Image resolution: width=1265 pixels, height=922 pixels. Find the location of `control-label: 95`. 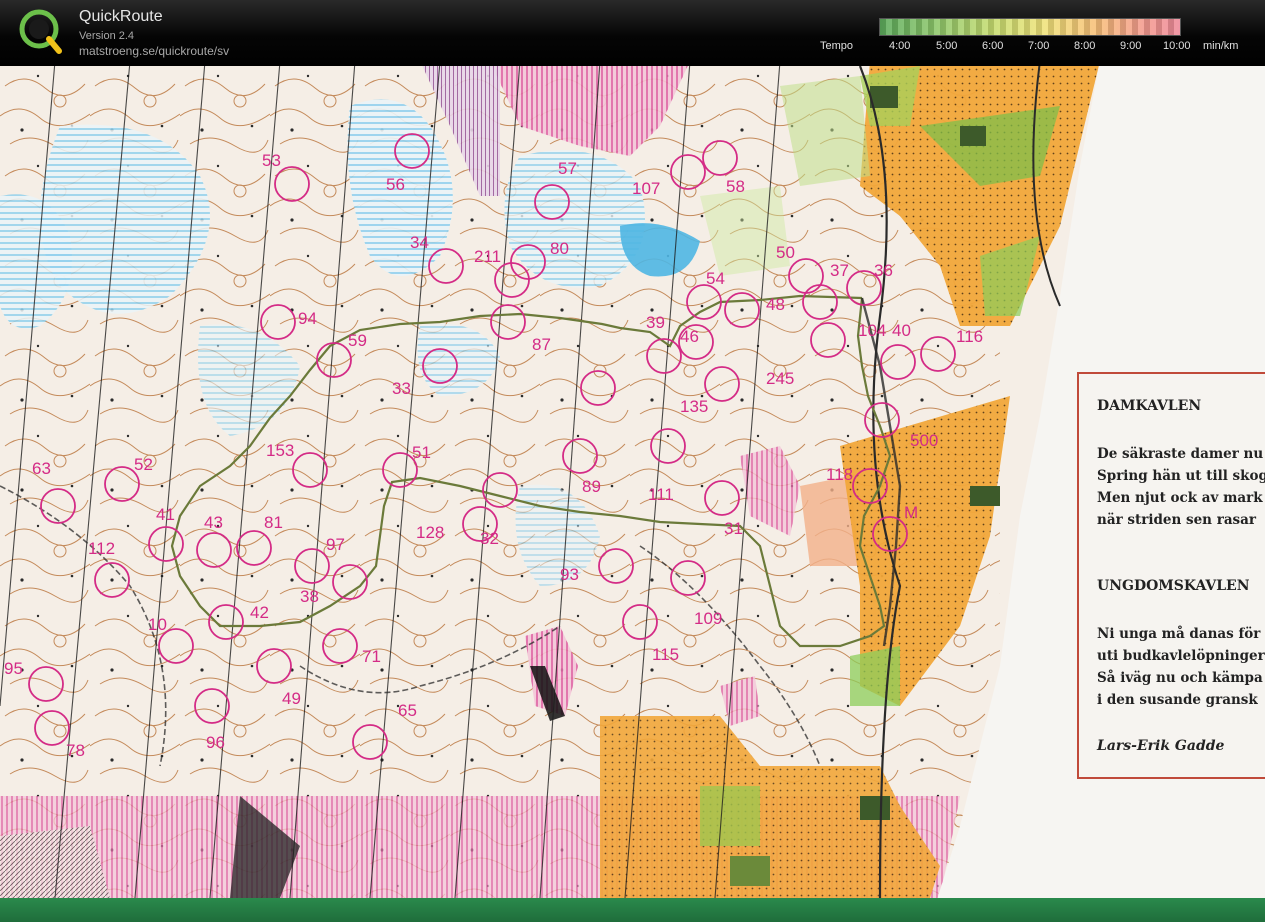

control-label: 95 is located at coordinates (13, 668).